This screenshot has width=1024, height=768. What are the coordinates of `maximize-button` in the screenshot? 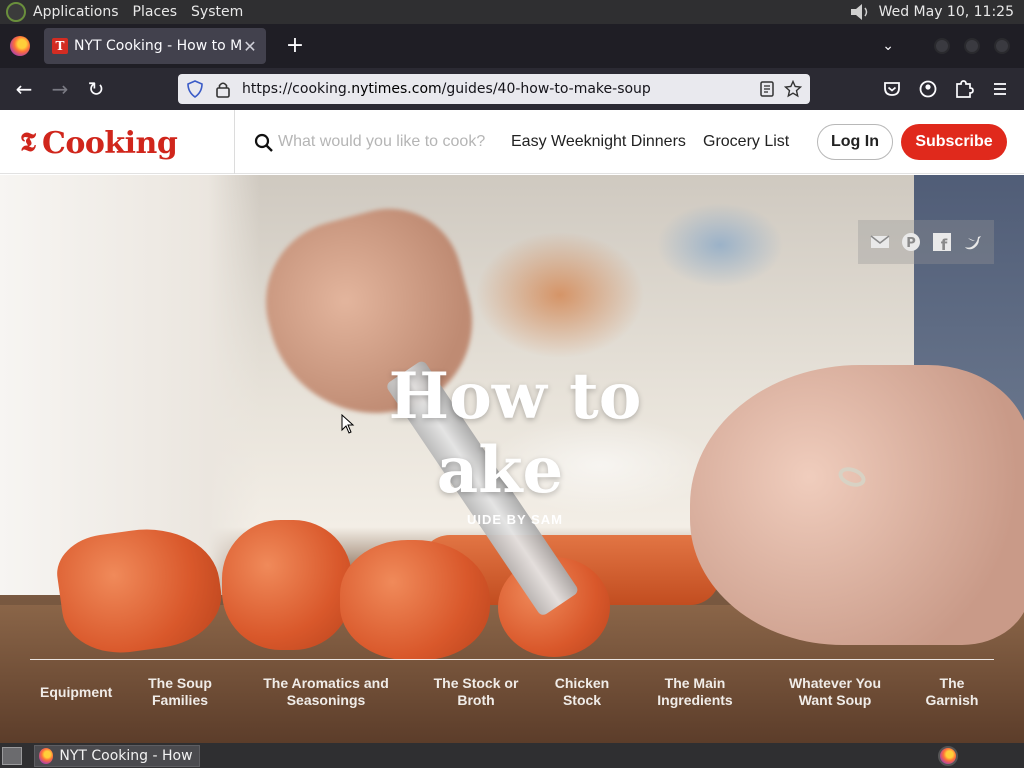 It's located at (972, 46).